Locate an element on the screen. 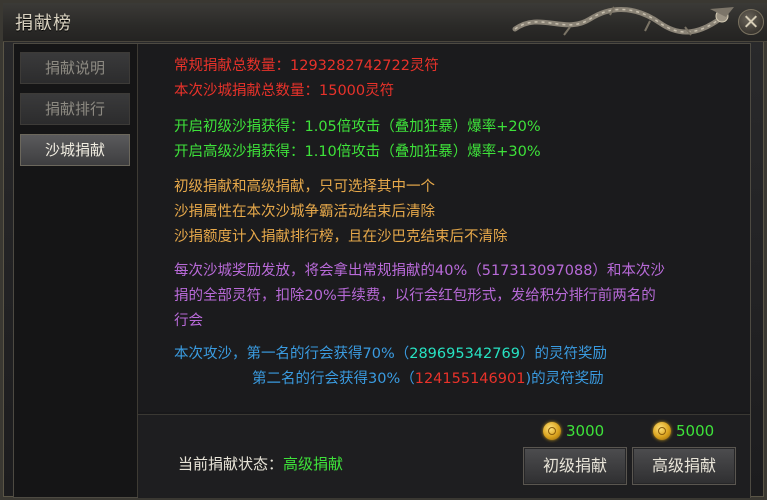  basic-donation-button: 初级捐献 is located at coordinates (575, 466).